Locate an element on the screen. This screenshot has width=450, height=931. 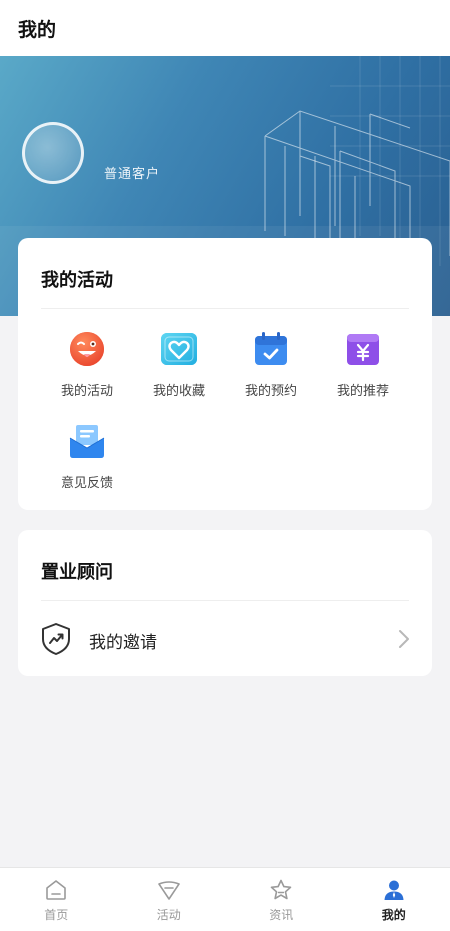
activity-icon is located at coordinates (168, 890).